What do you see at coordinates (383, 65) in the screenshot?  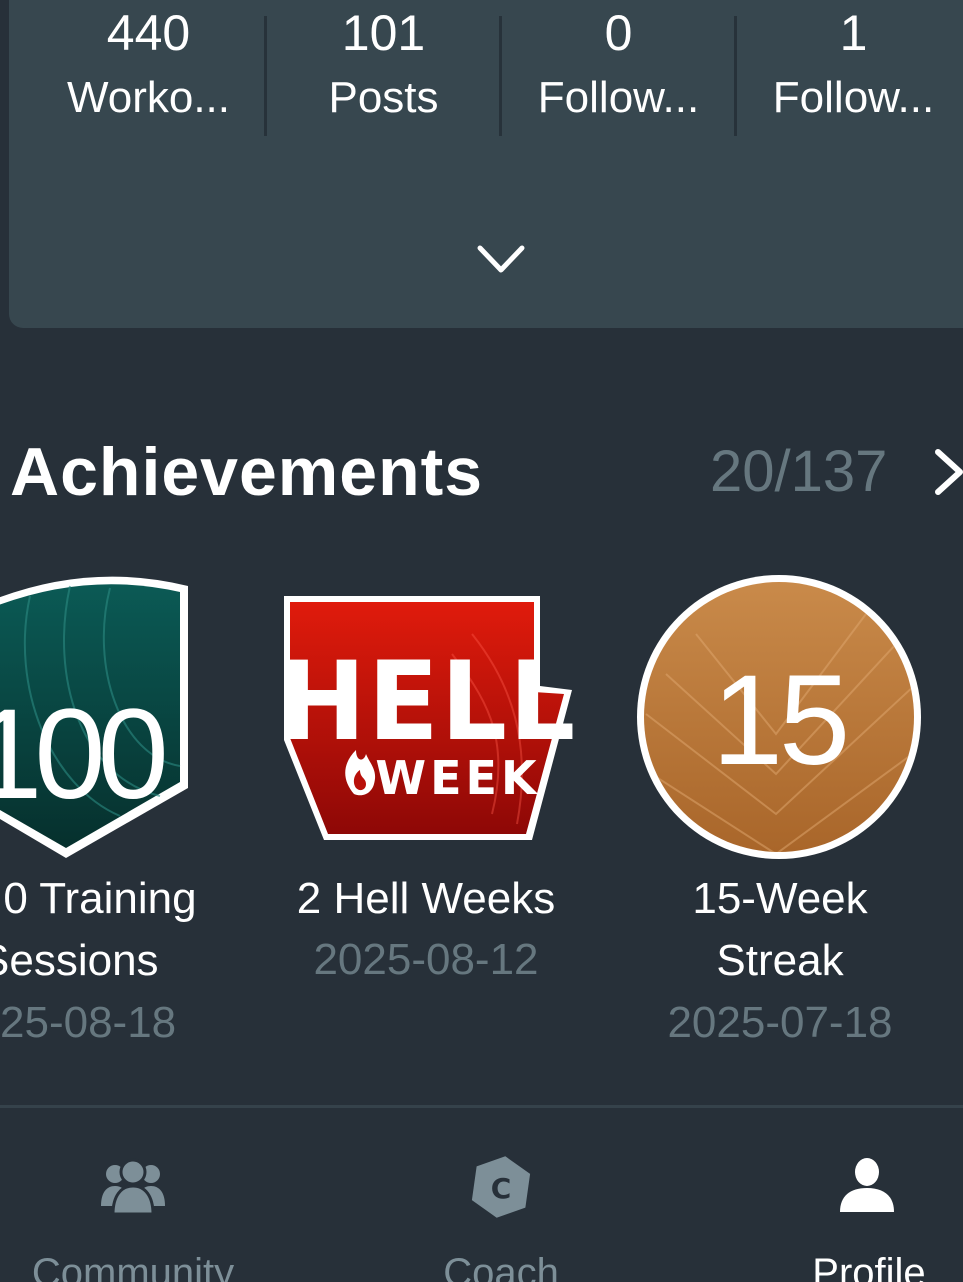 I see `stat-posts: 101 Posts` at bounding box center [383, 65].